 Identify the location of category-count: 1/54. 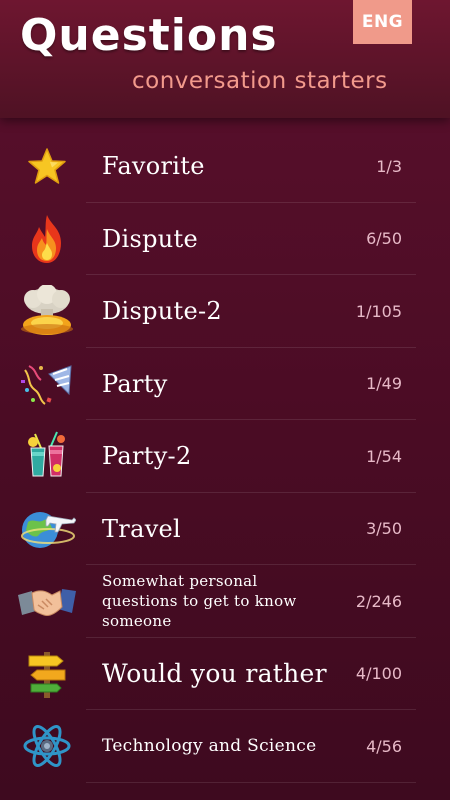
(384, 456).